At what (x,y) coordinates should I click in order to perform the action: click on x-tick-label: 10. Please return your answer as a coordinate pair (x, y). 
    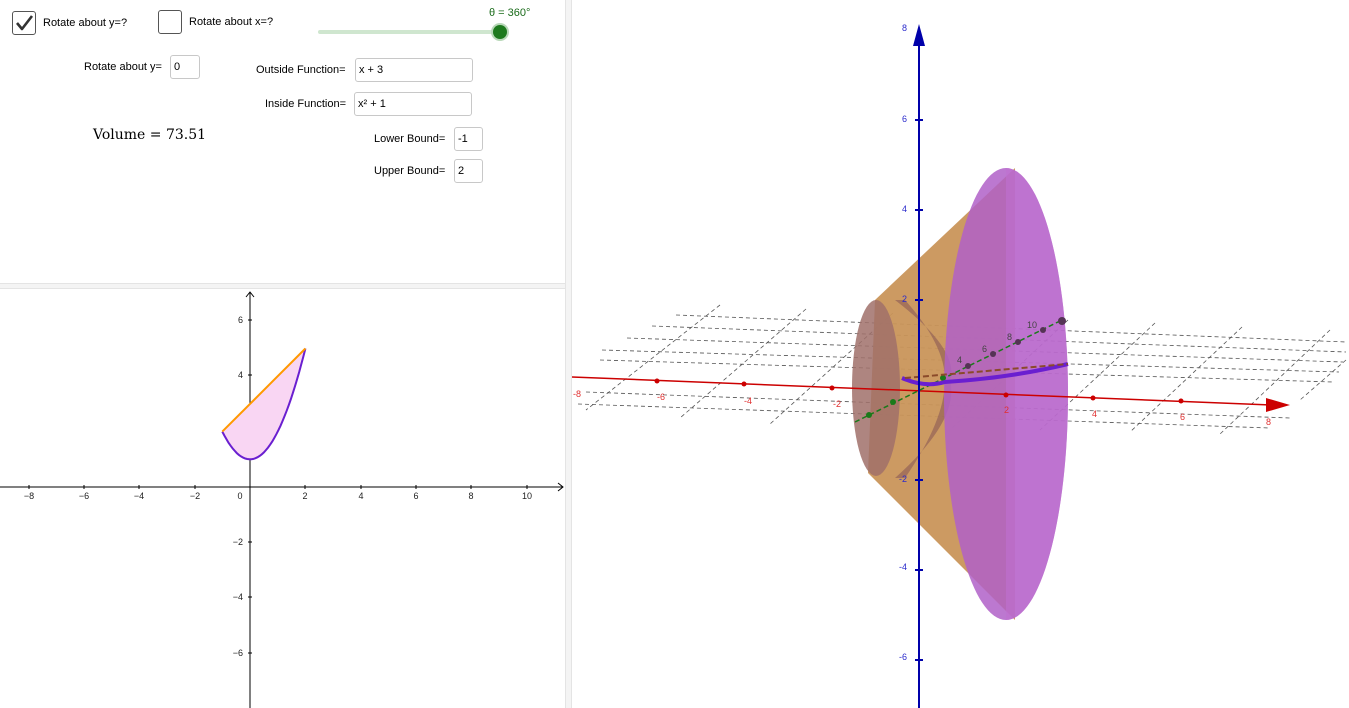
    Looking at the image, I should click on (527, 496).